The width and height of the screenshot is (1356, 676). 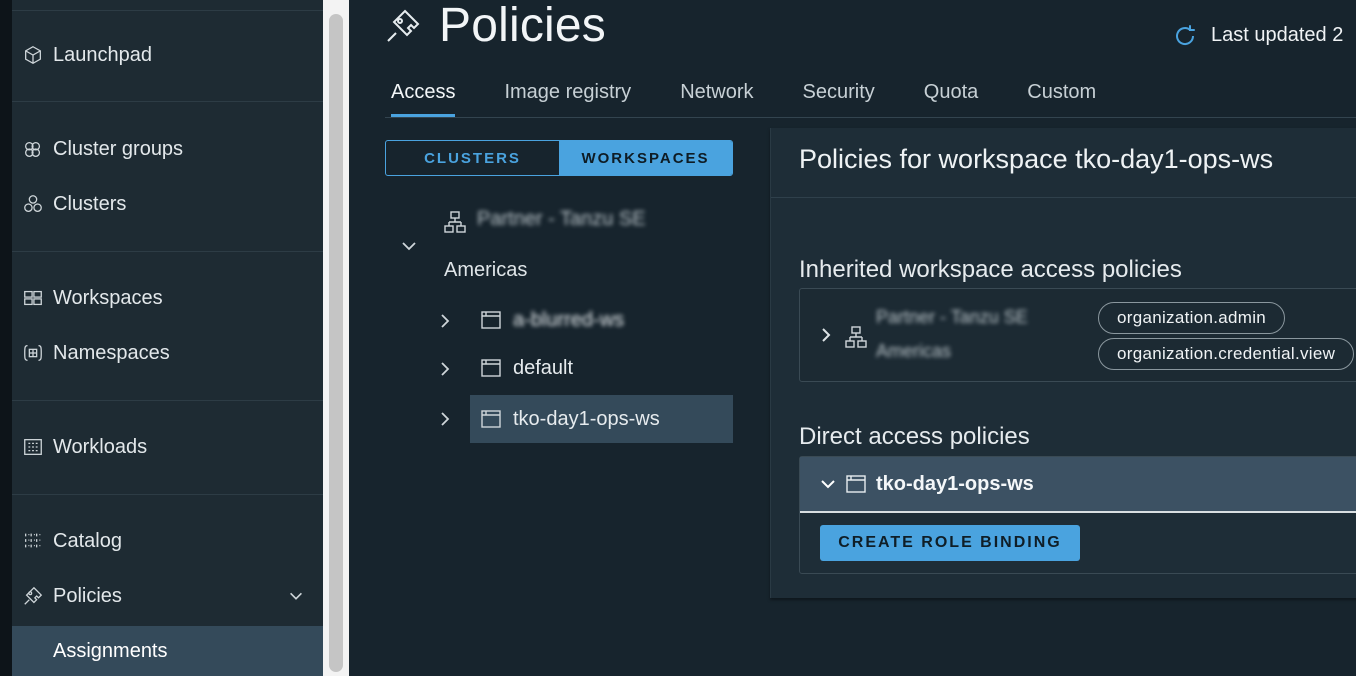 I want to click on create-role-binding-button: CREATE ROLE BINDING, so click(x=950, y=543).